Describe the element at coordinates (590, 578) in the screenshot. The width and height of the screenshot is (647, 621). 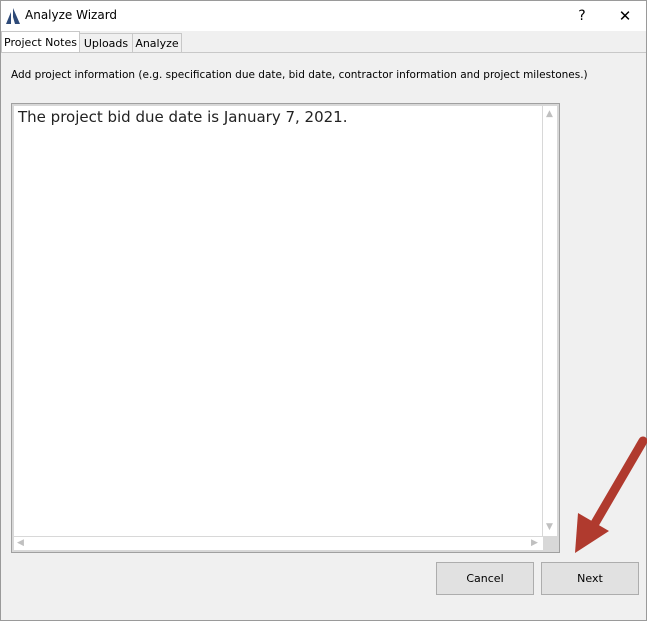
I see `next-button: Next` at that location.